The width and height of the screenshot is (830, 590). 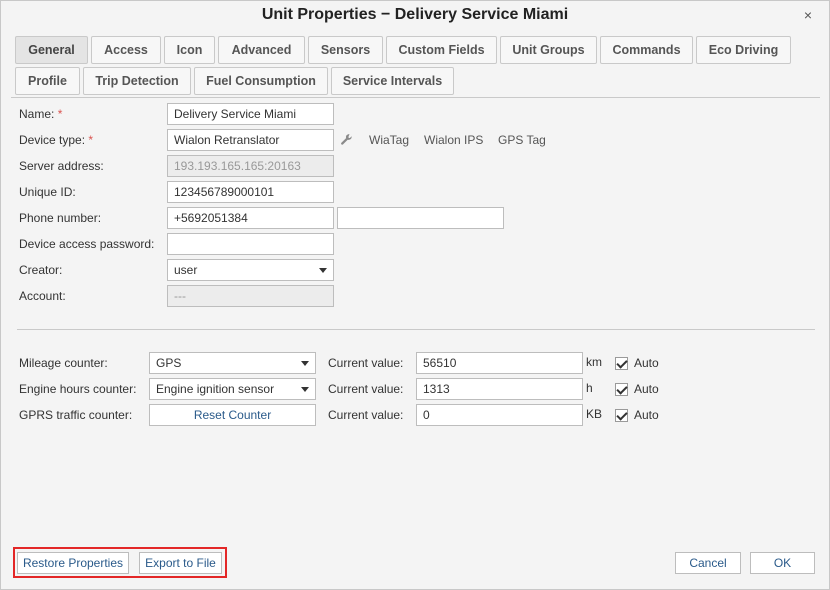 I want to click on engine-hours-counter-value: Engine ignition sensor, so click(x=215, y=389).